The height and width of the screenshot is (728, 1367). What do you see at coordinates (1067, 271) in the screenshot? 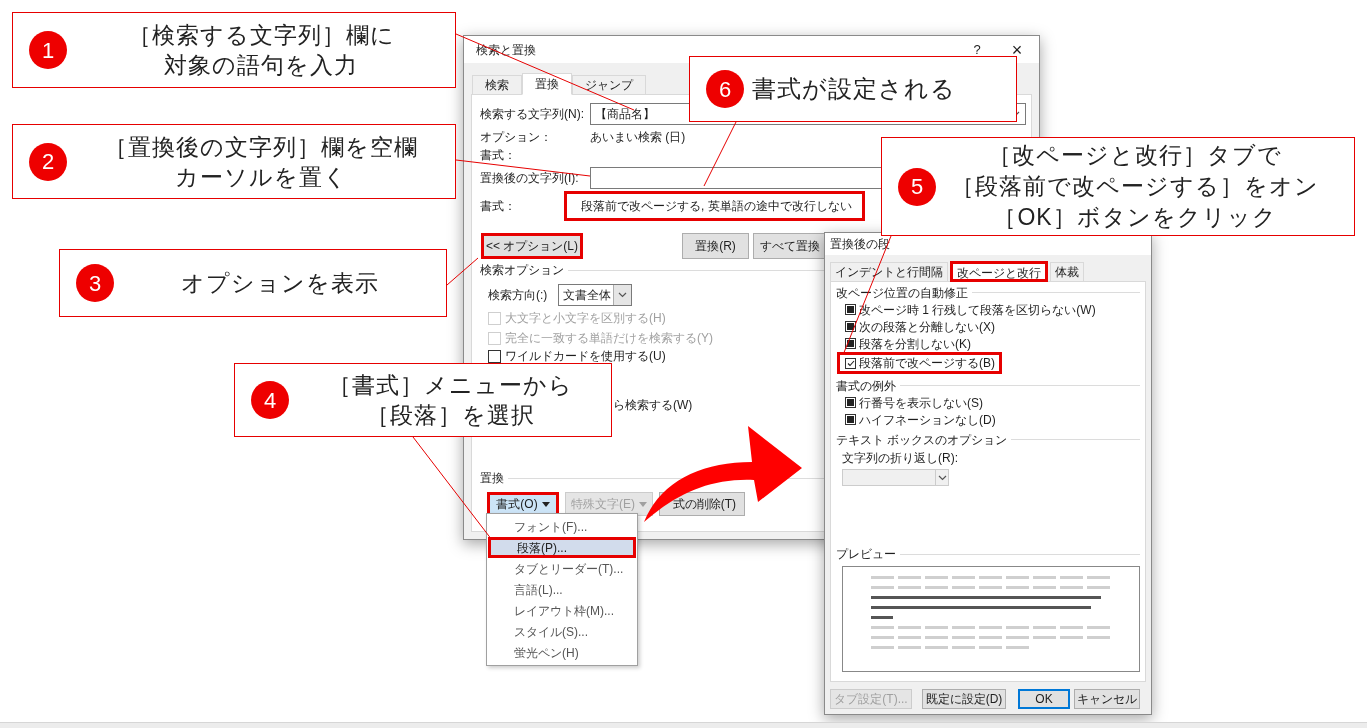
I see `tab: 体裁` at bounding box center [1067, 271].